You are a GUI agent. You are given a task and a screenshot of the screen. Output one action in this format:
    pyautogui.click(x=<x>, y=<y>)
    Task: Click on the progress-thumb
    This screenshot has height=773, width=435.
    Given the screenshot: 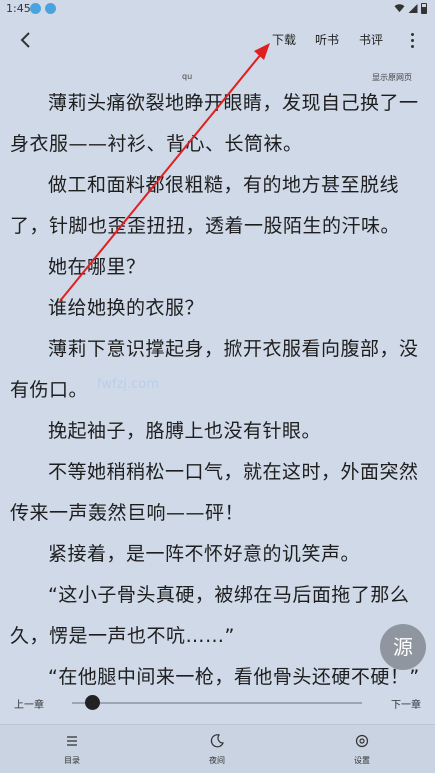 What is the action you would take?
    pyautogui.click(x=92, y=702)
    